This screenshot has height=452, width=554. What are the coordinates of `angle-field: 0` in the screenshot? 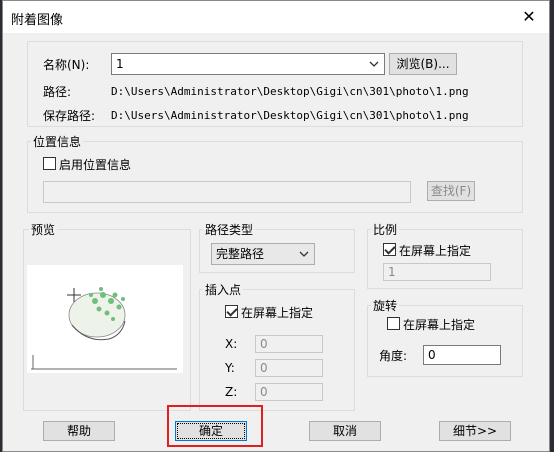 It's located at (462, 355).